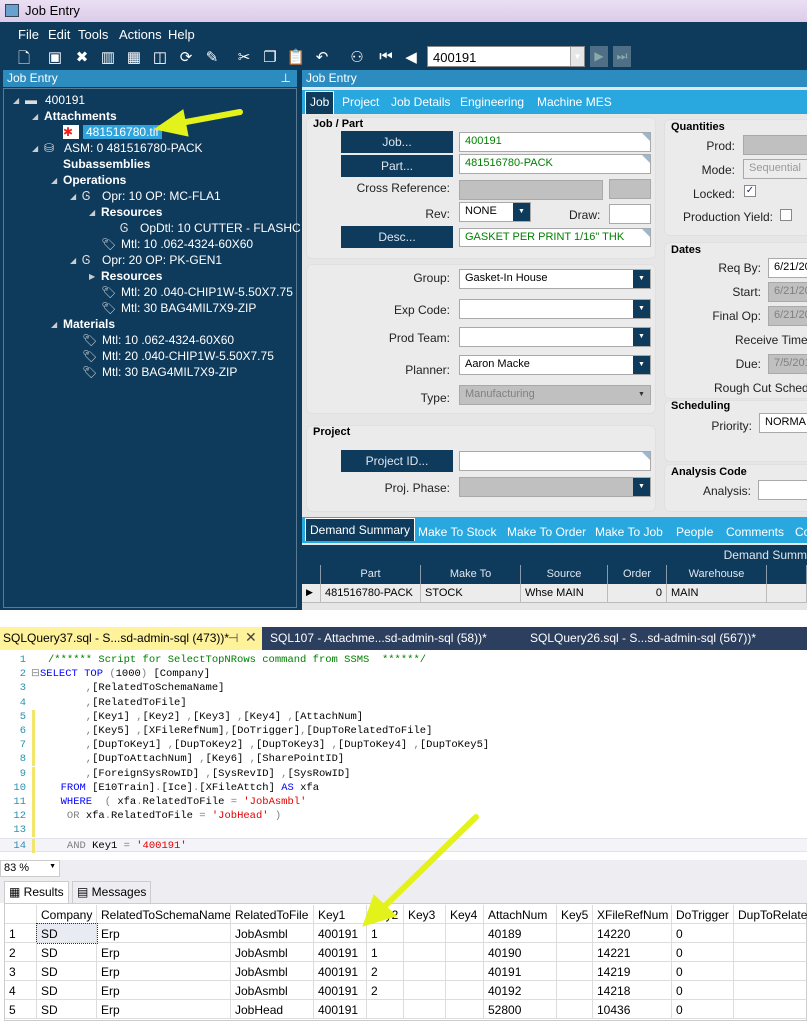  Describe the element at coordinates (186, 57) in the screenshot. I see `refresh-icon: ⟳` at that location.